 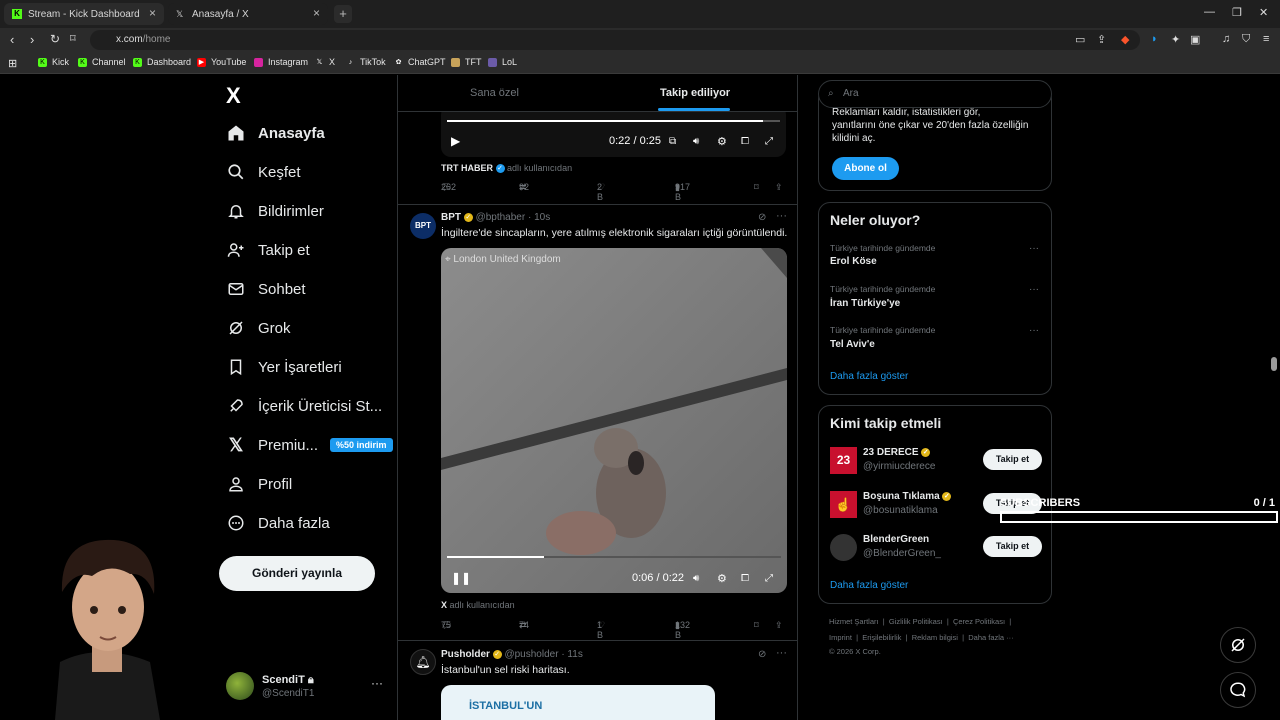 What do you see at coordinates (935, 94) in the screenshot?
I see `search-input: ⌕ Ara` at bounding box center [935, 94].